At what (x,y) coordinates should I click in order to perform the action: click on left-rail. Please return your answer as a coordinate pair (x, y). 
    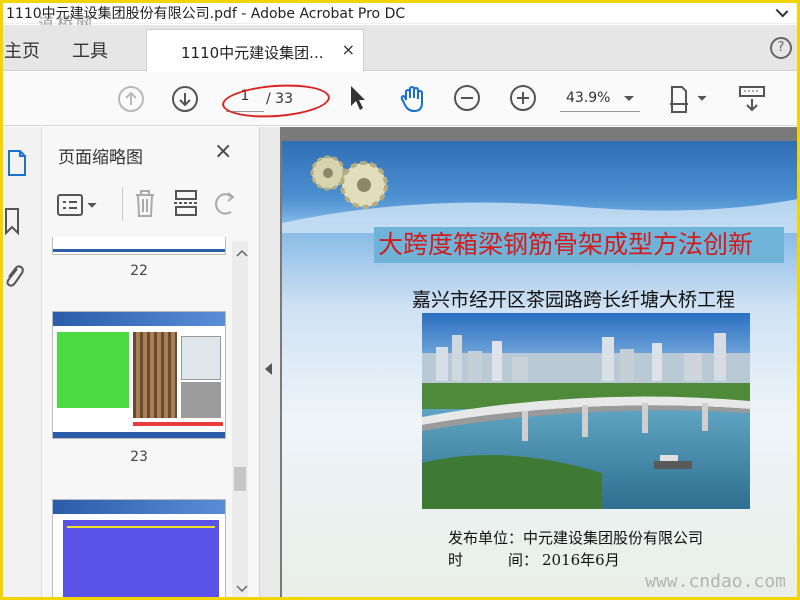
    Looking at the image, I should click on (21, 363).